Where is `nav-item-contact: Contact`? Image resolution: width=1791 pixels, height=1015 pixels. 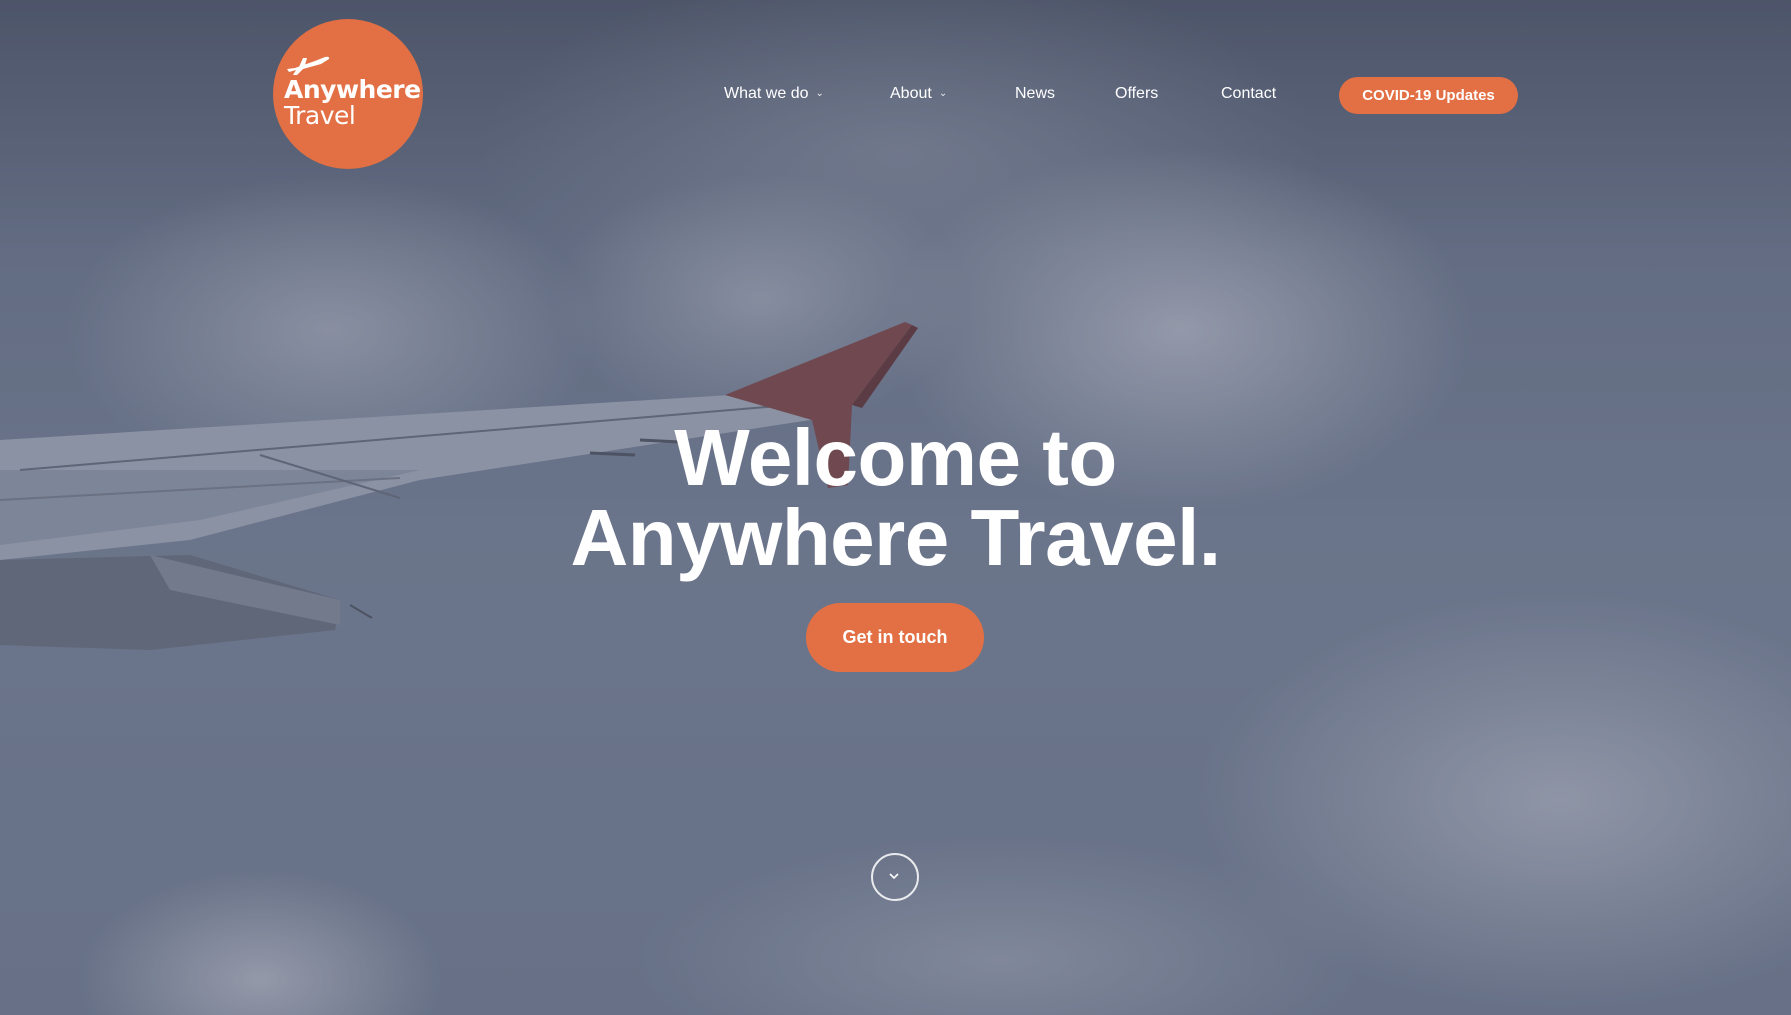
nav-item-contact: Contact is located at coordinates (1248, 94).